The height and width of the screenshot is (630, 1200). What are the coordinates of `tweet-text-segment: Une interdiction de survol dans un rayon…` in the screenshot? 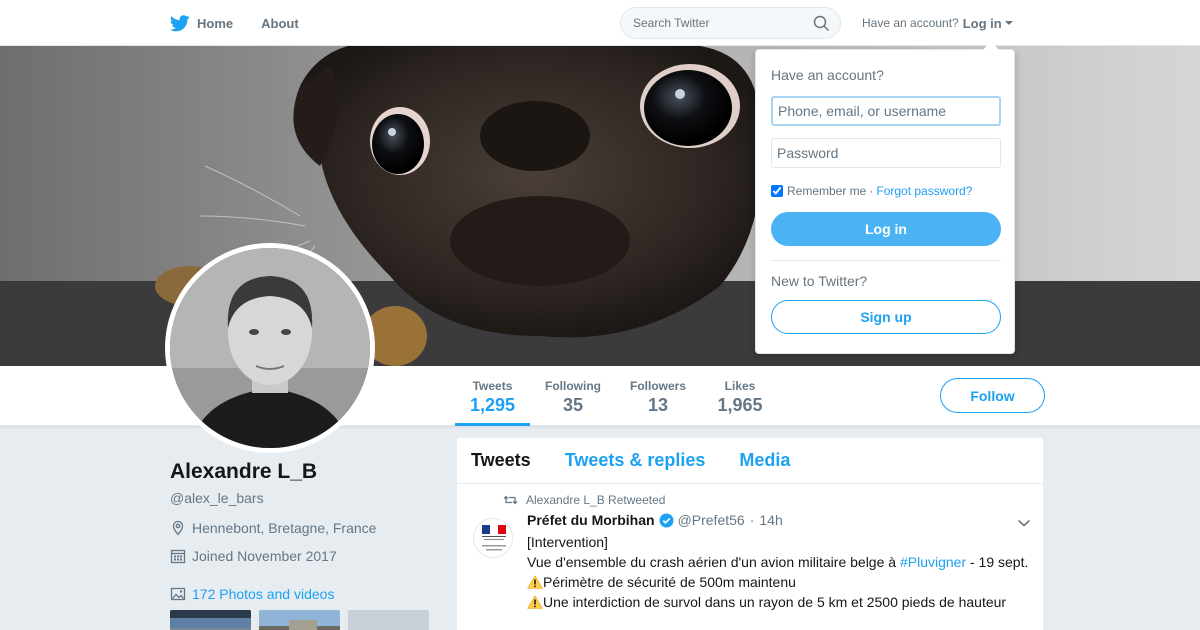 It's located at (775, 602).